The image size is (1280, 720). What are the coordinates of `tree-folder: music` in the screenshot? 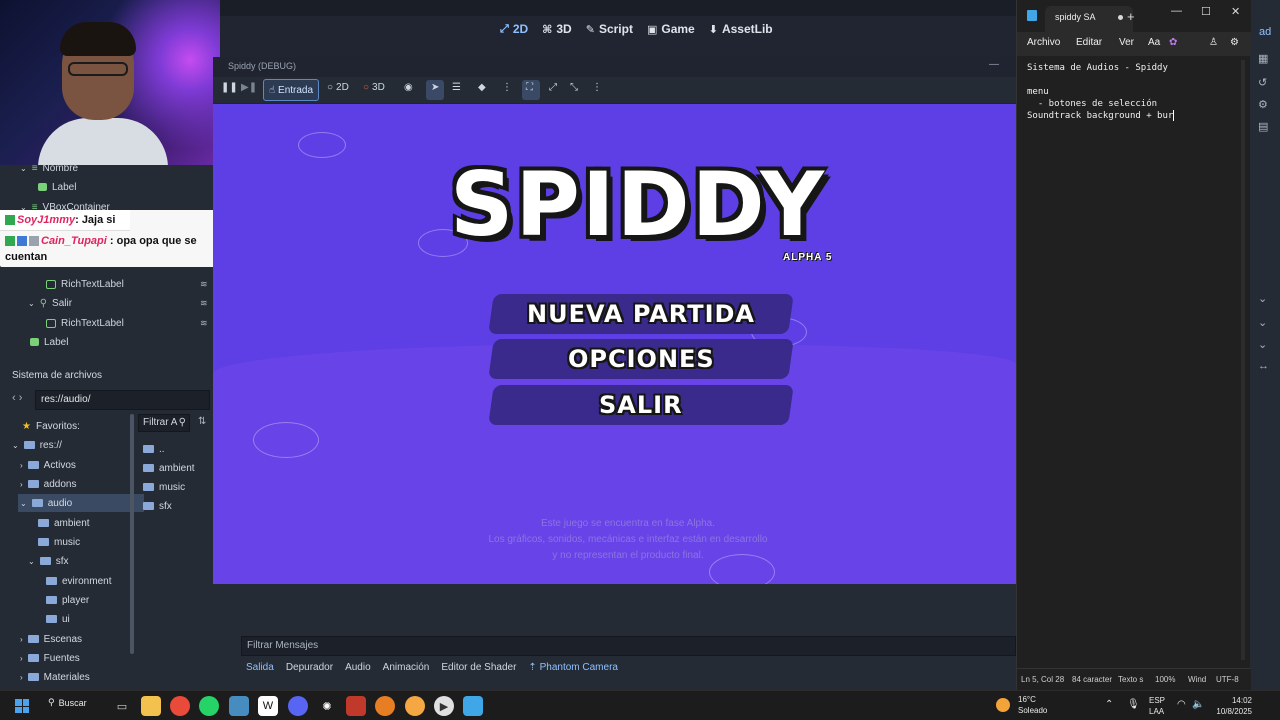 It's located at (59, 542).